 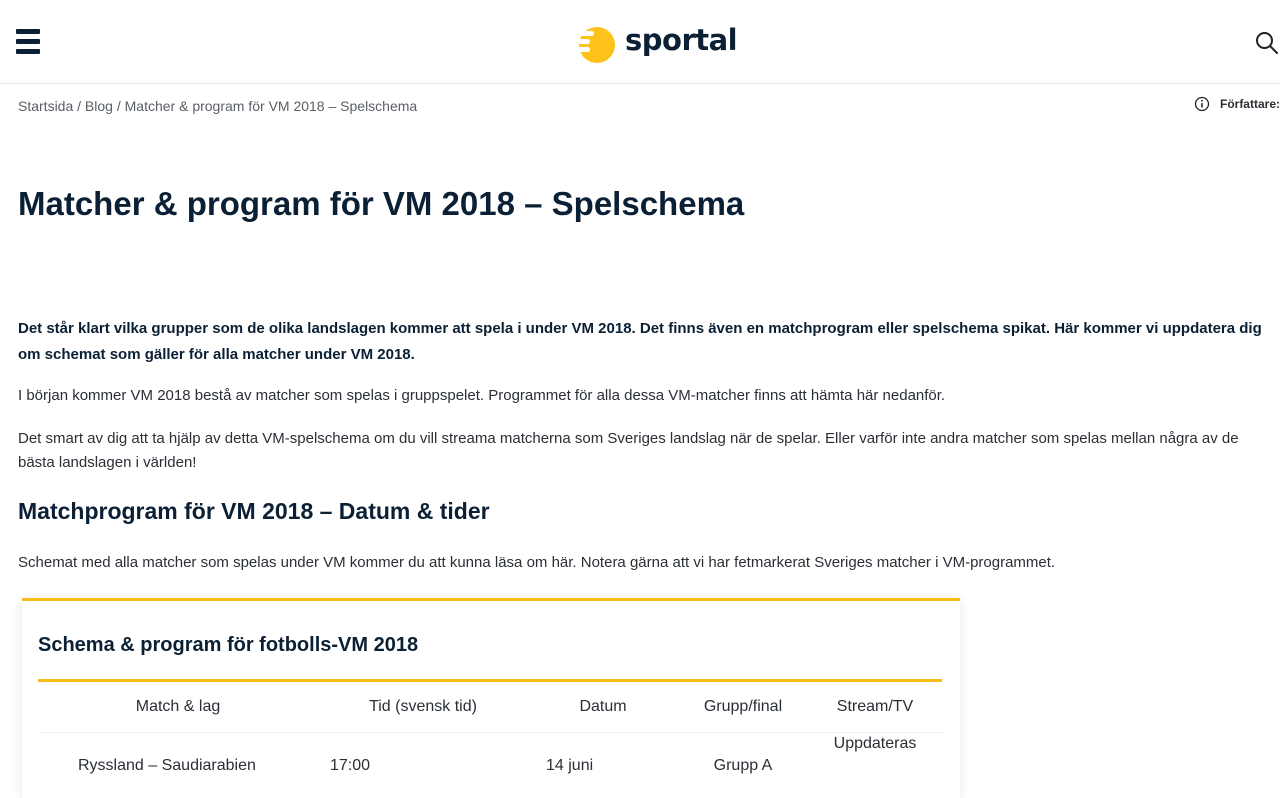 I want to click on schedule-title: Schema & program för fotbolls-VM 2018, so click(x=228, y=645).